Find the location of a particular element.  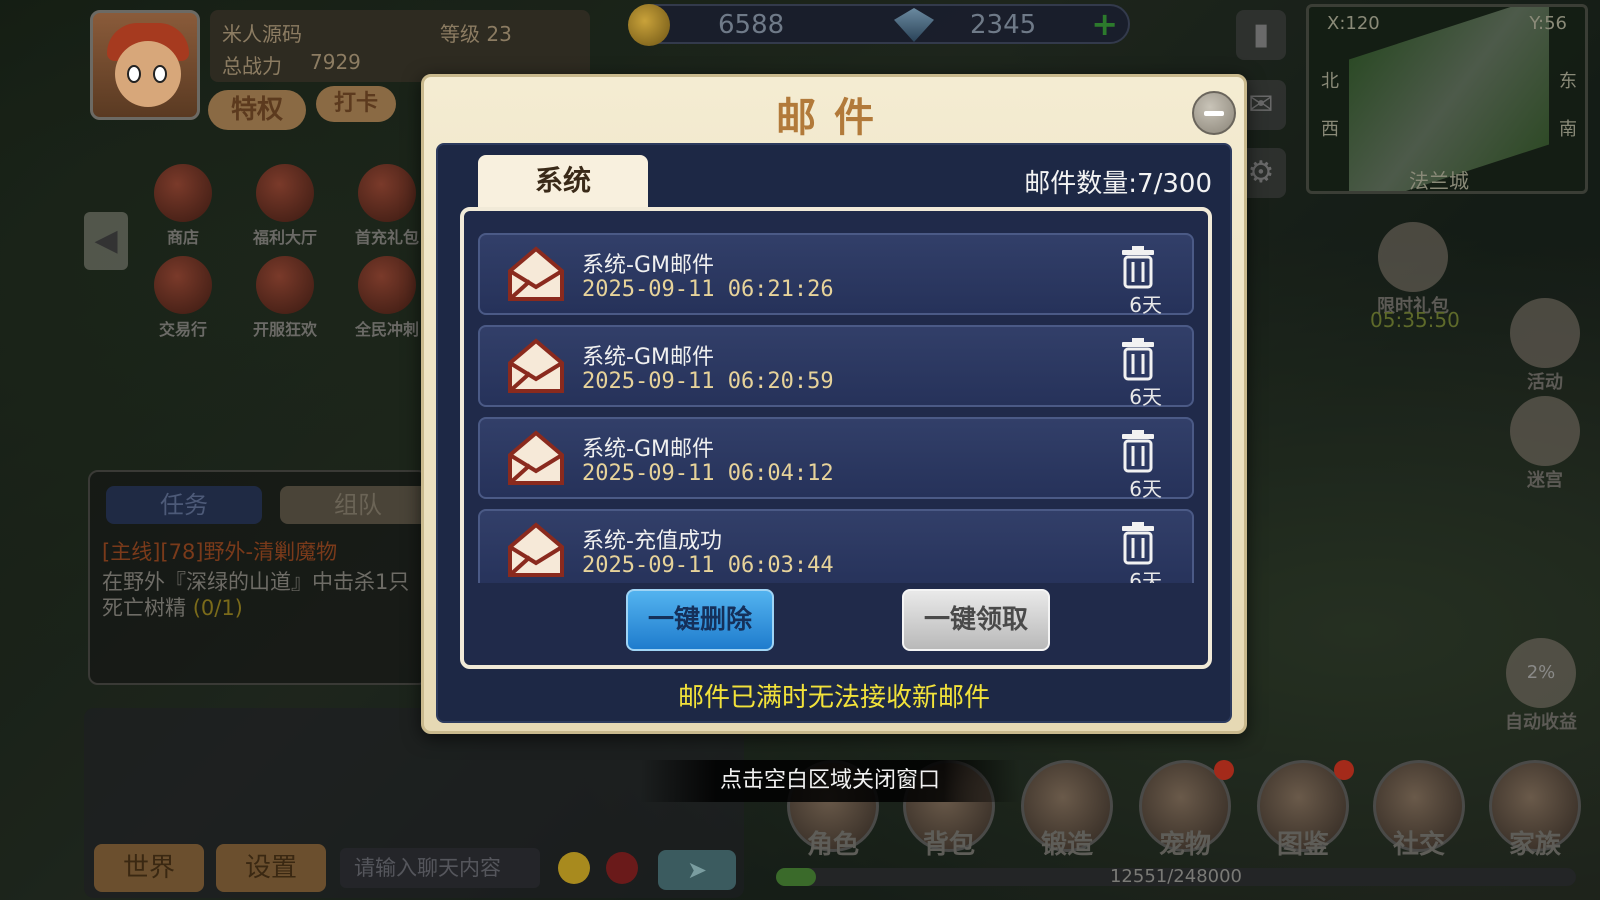

gold-coin-icon is located at coordinates (649, 25).